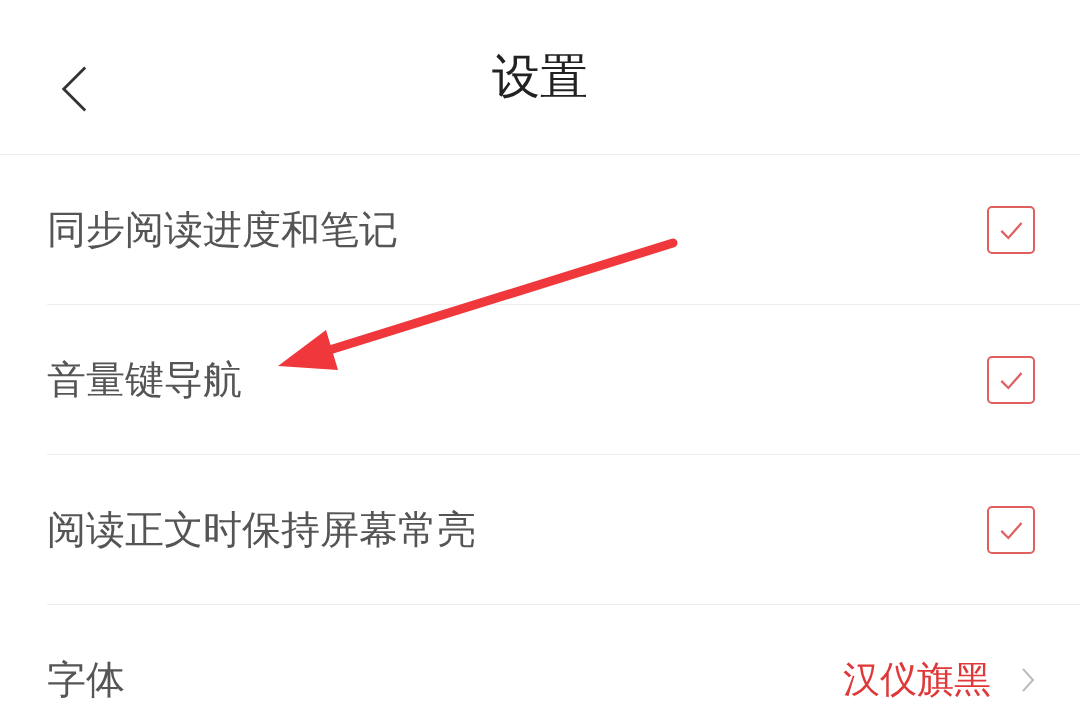  I want to click on setting-label: 字体, so click(86, 679).